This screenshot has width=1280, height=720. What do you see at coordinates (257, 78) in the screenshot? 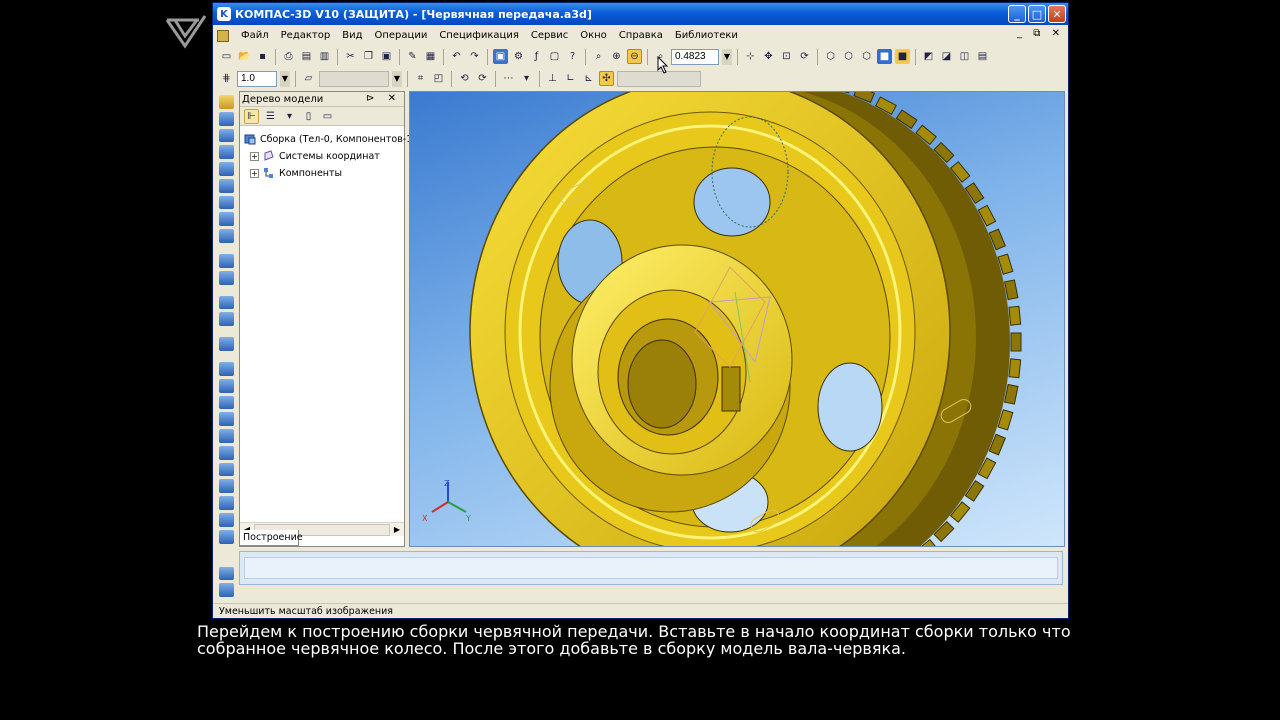
I see `step-input` at bounding box center [257, 78].